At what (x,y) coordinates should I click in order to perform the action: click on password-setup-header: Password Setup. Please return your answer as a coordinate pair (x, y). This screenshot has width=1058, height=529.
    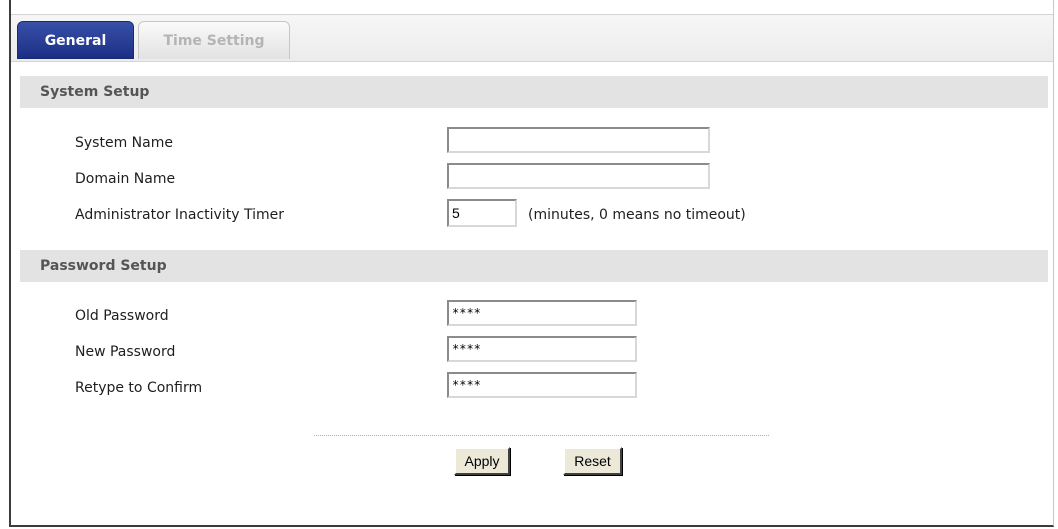
    Looking at the image, I should click on (534, 266).